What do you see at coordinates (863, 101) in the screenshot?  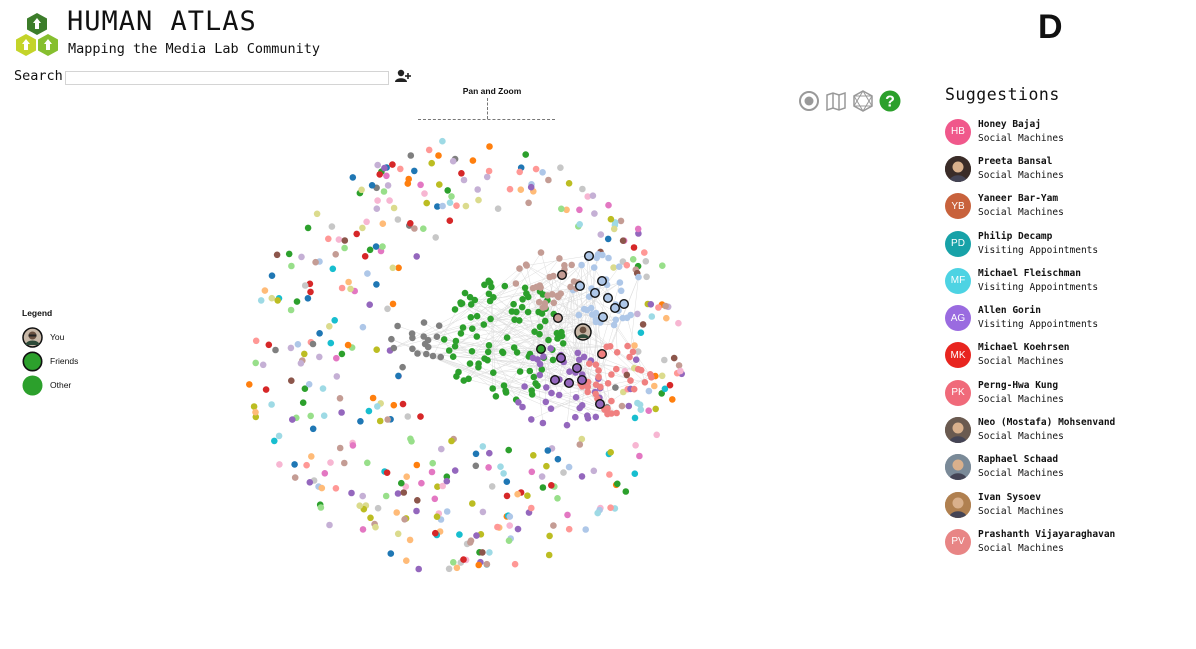 I see `network-icon` at bounding box center [863, 101].